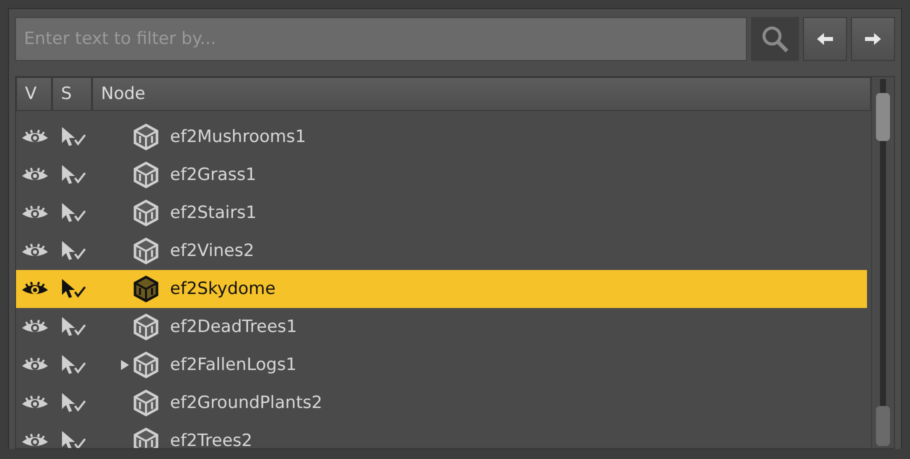 The width and height of the screenshot is (910, 459). Describe the element at coordinates (441, 251) in the screenshot. I see `tree-row: ef2Vines2` at that location.